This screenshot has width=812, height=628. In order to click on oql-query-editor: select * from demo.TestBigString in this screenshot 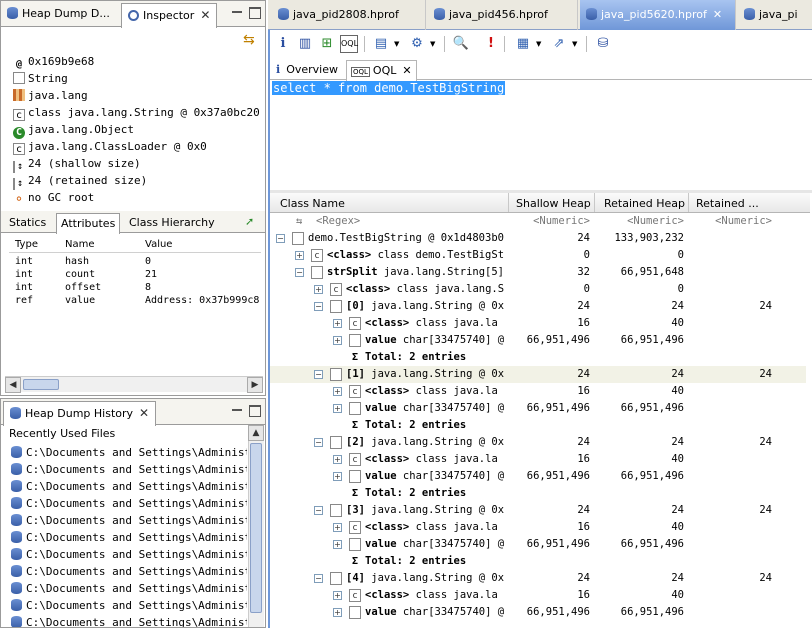, I will do `click(541, 135)`.